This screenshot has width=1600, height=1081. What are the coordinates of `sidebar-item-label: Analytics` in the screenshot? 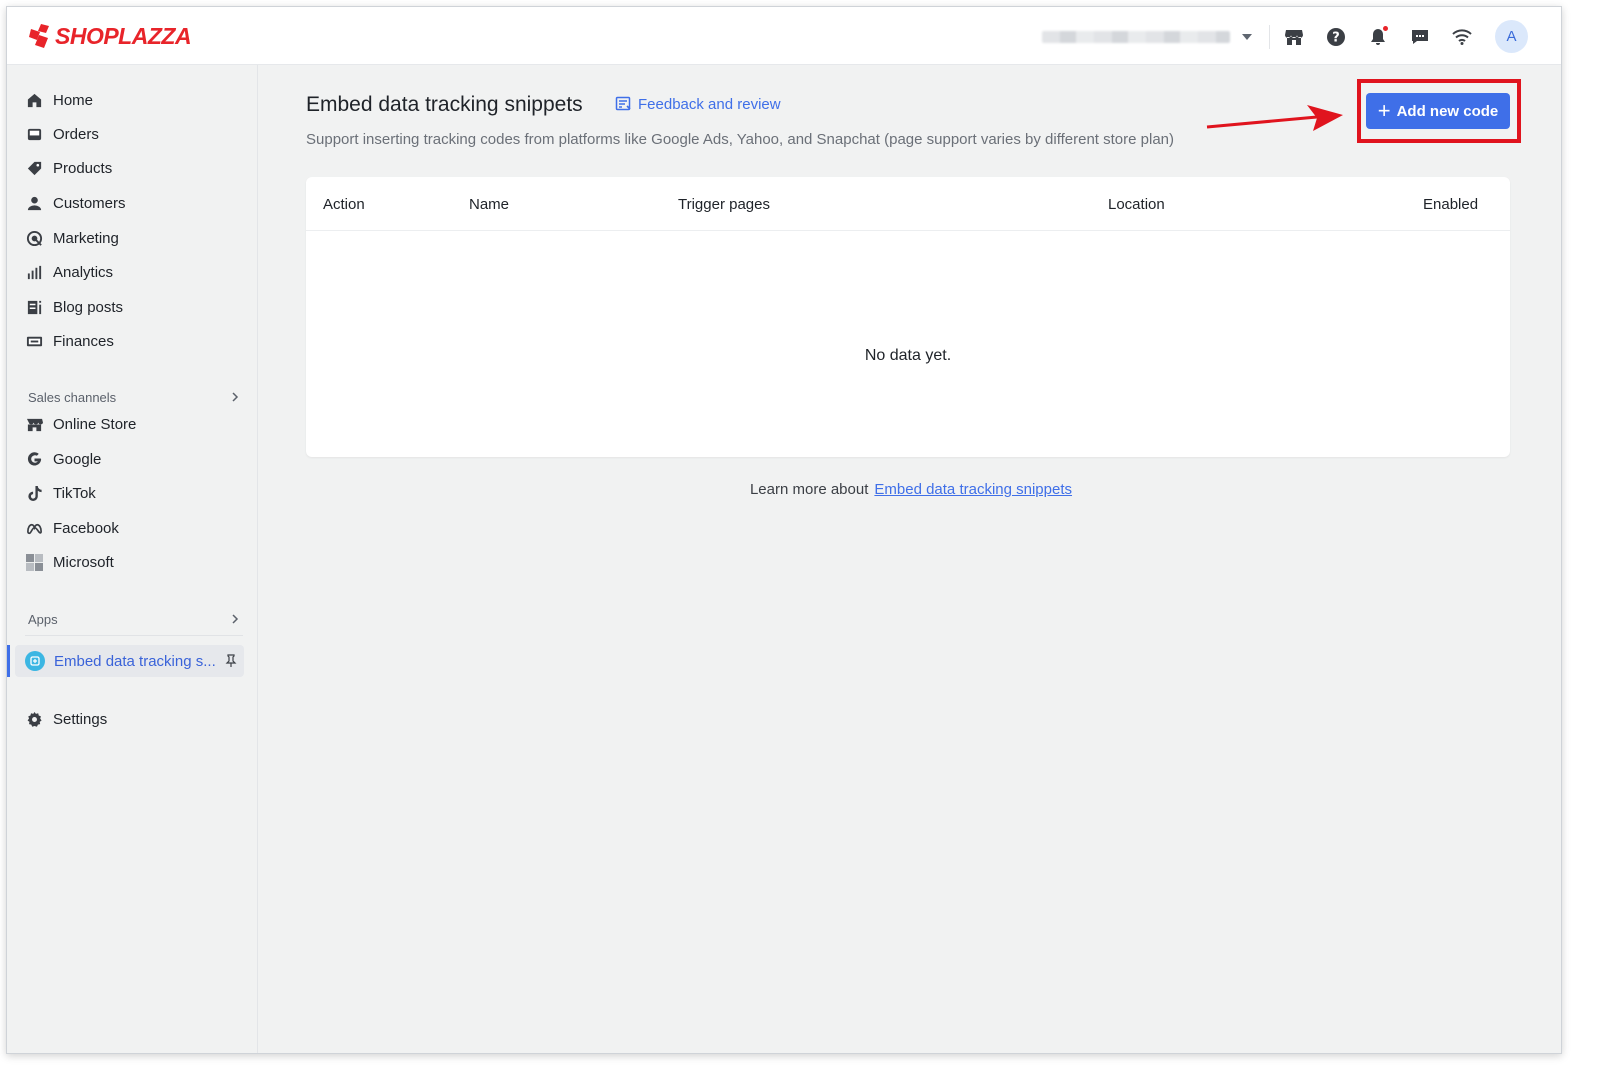 It's located at (83, 272).